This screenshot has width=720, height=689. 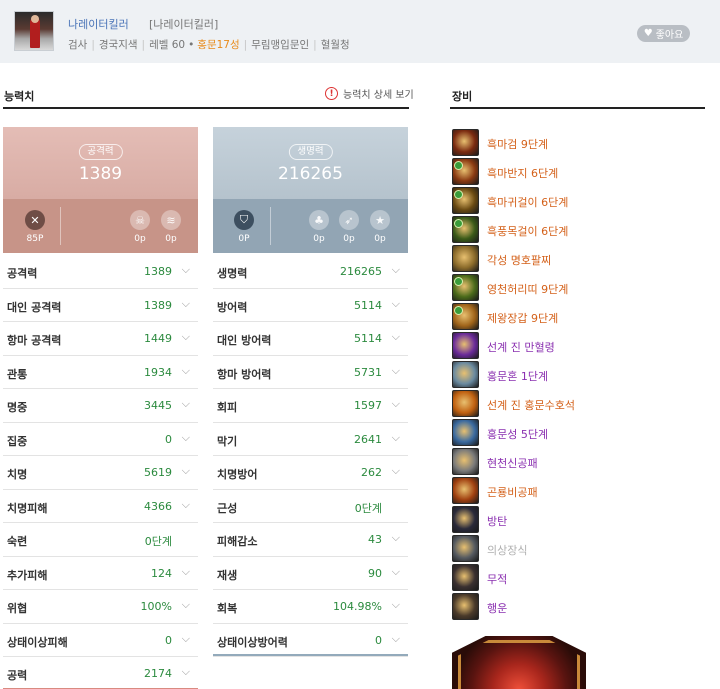 I want to click on equipment-name: 방탄, so click(x=497, y=521).